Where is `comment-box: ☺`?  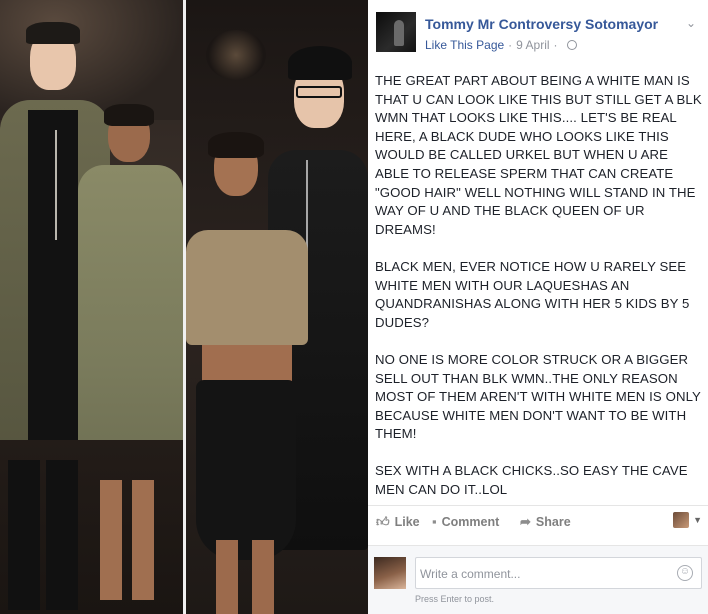
comment-box: ☺ is located at coordinates (558, 573).